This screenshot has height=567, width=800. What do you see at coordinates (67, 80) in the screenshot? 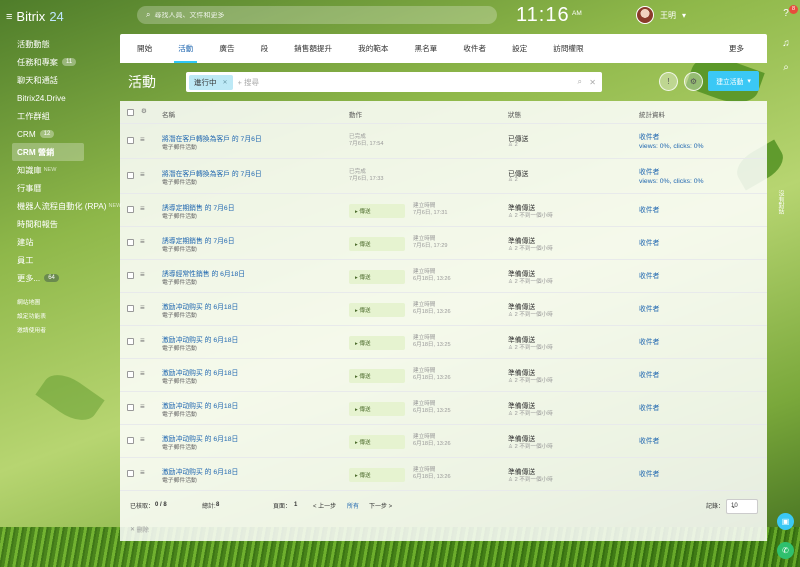
I see `sidebar-item: 聊天和通話` at bounding box center [67, 80].